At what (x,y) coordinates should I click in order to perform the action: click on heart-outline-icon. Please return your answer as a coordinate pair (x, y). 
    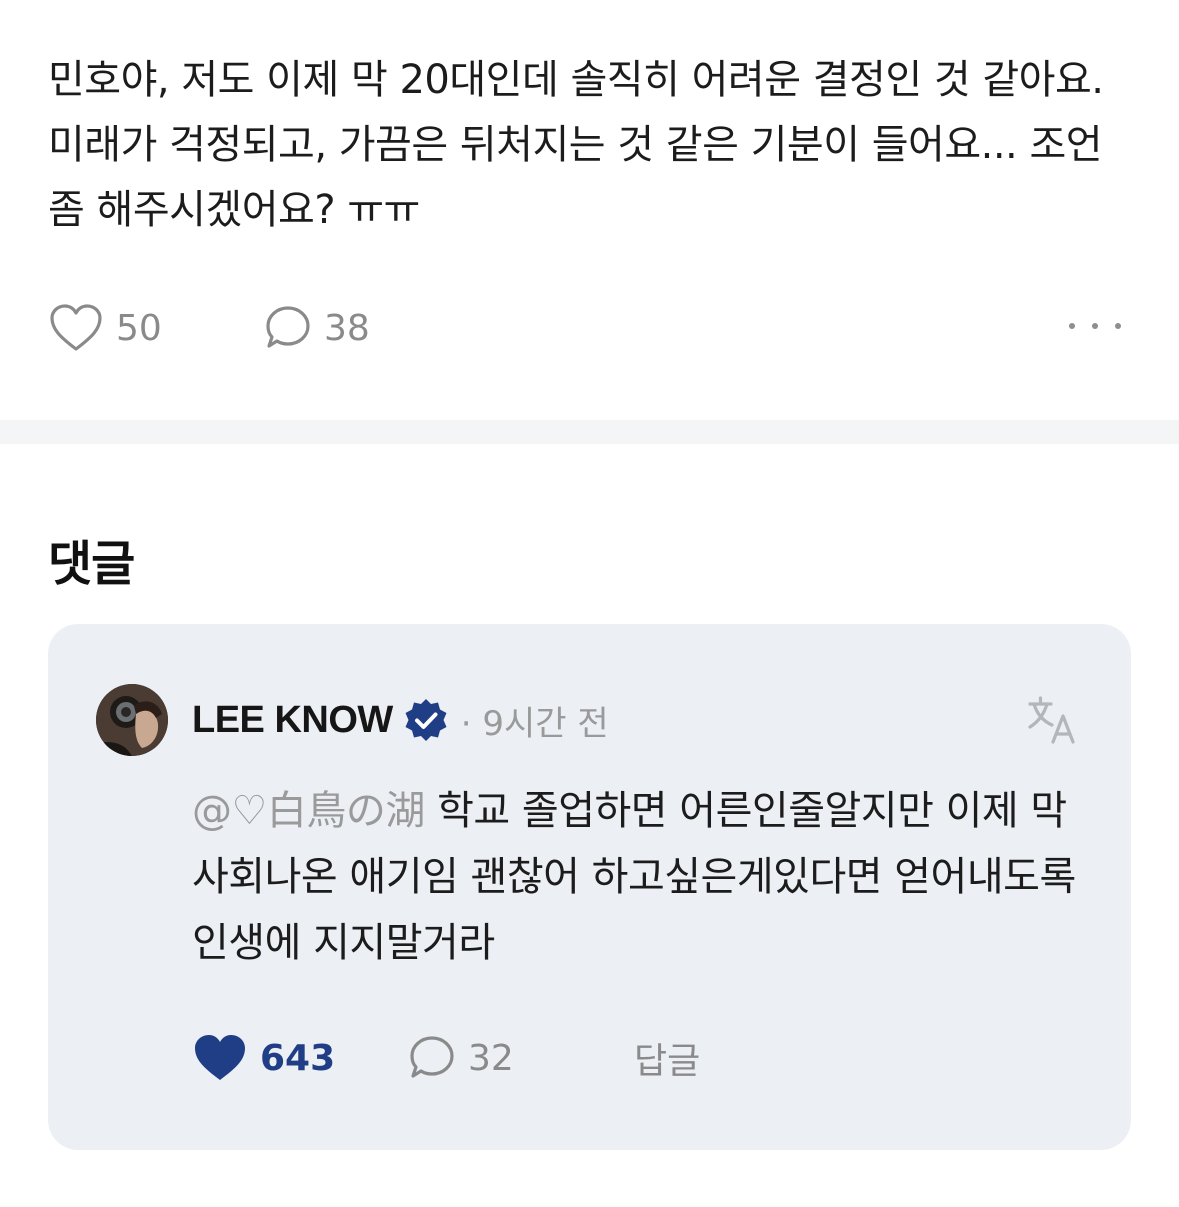
    Looking at the image, I should click on (76, 327).